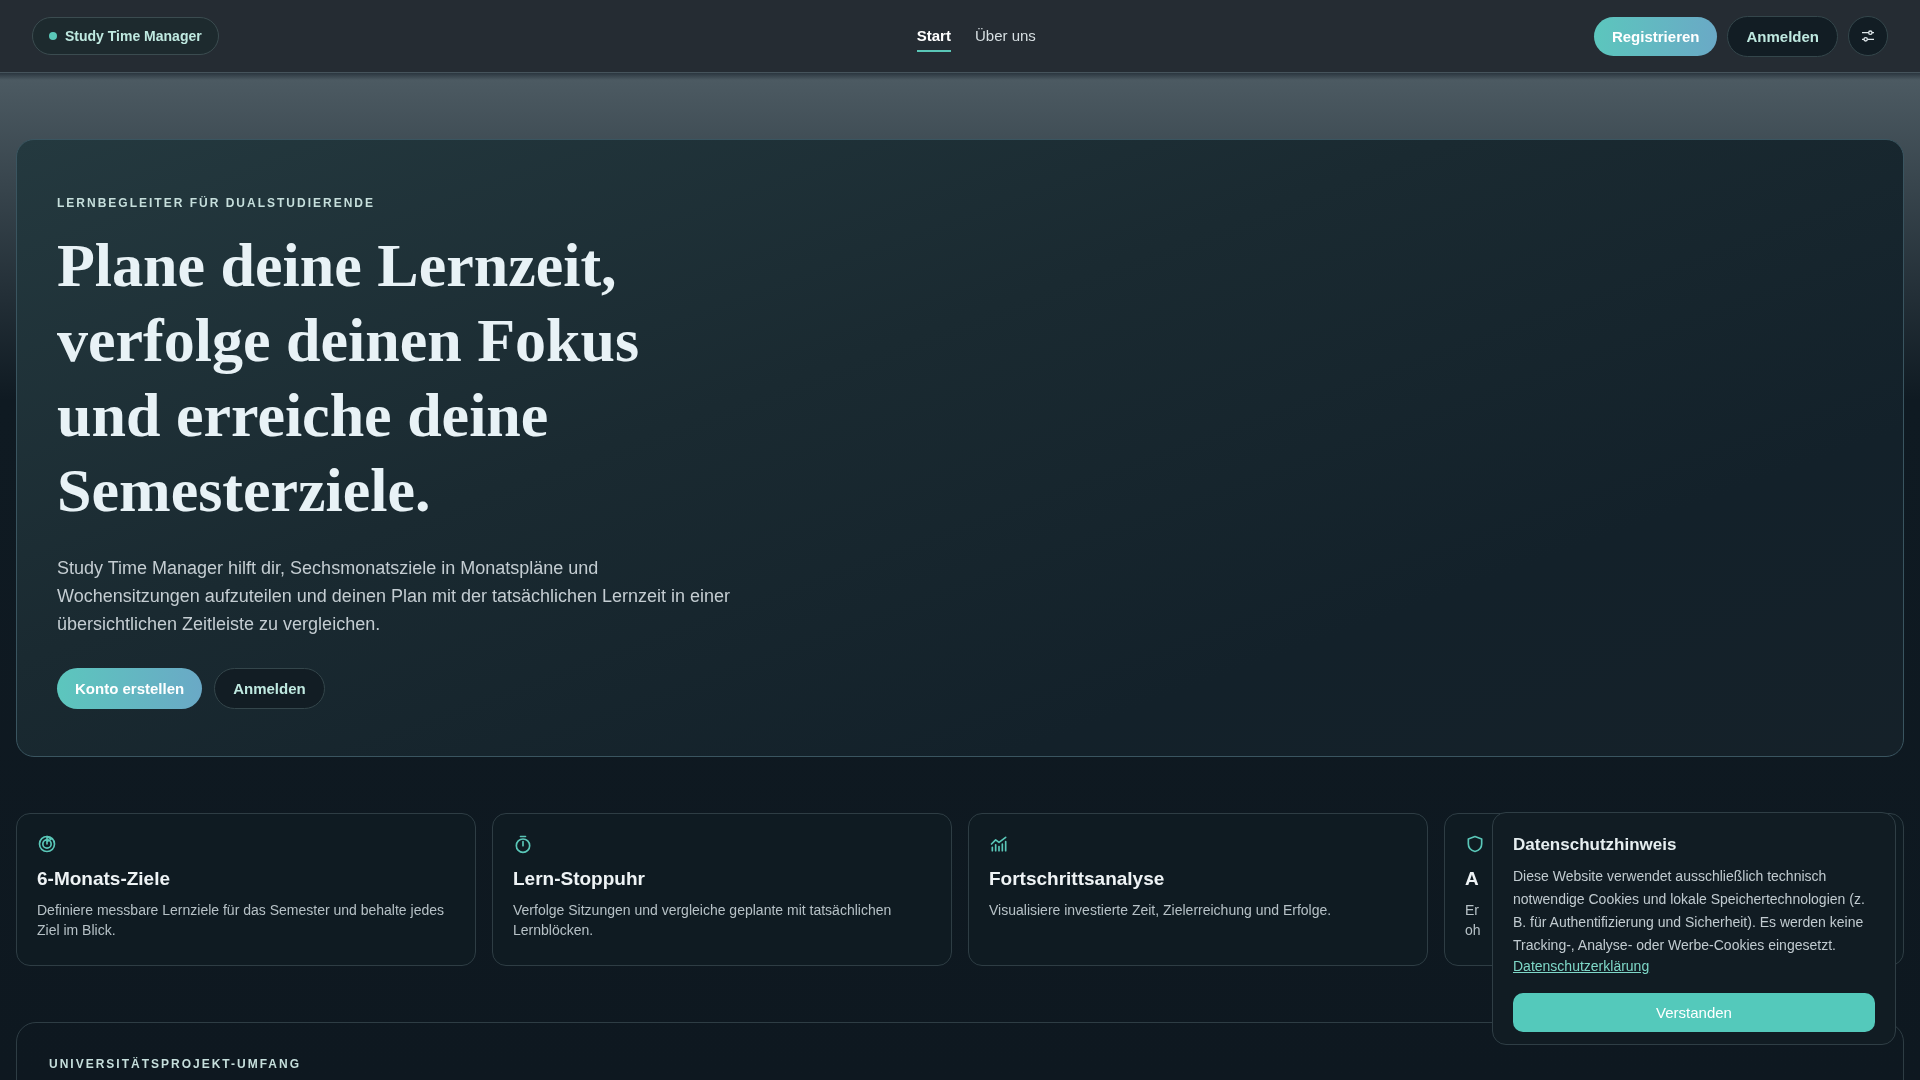  What do you see at coordinates (1473, 930) in the screenshot?
I see `feature-description: oh` at bounding box center [1473, 930].